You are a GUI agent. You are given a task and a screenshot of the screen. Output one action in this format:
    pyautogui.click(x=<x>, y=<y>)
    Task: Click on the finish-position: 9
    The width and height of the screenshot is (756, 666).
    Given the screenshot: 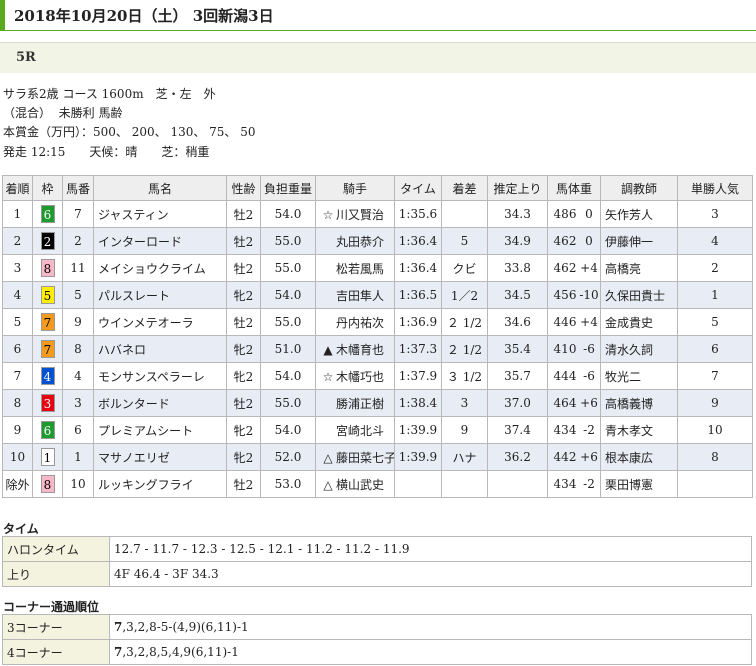 What is the action you would take?
    pyautogui.click(x=17, y=430)
    